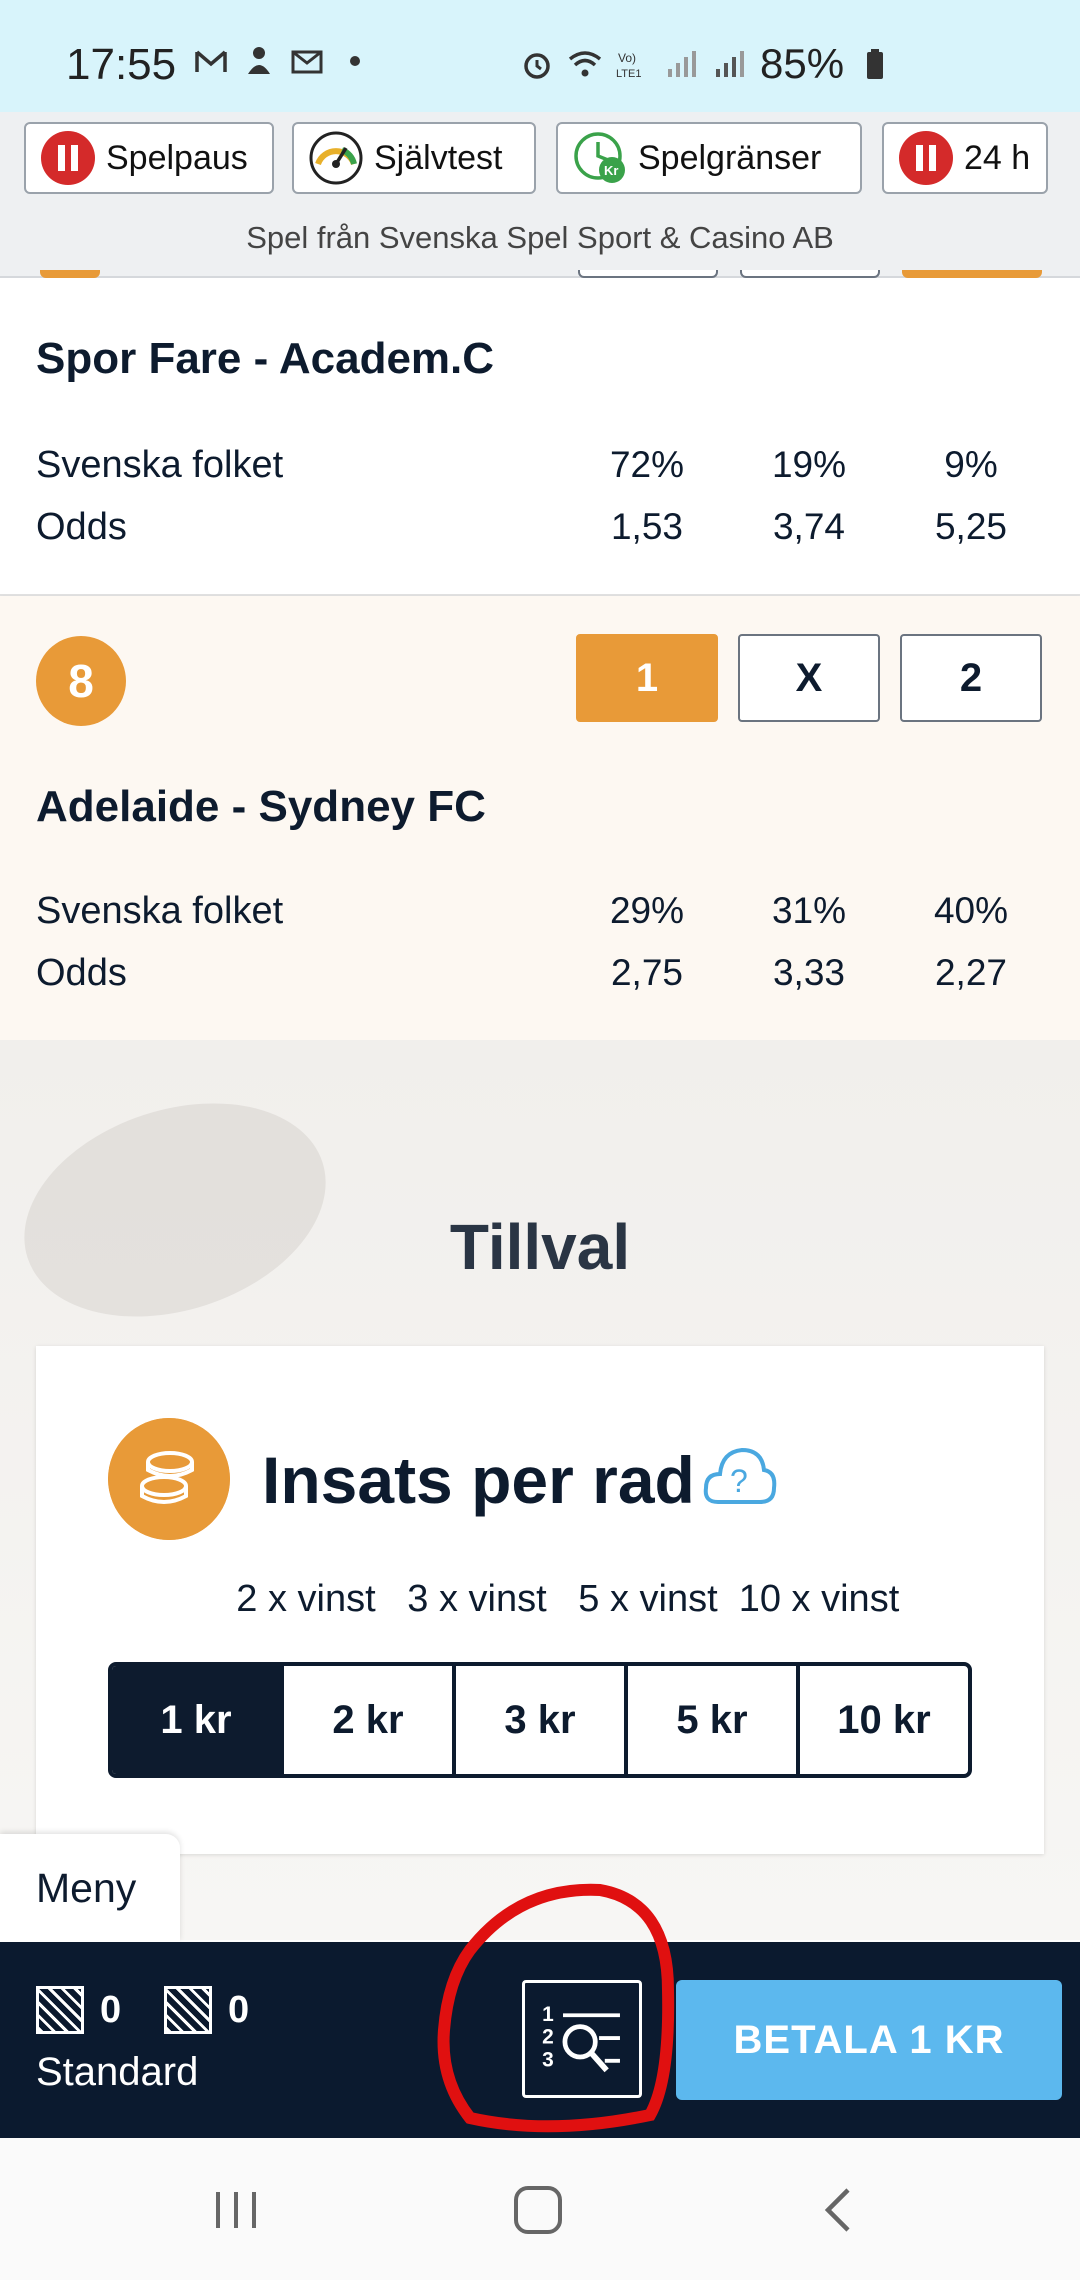 The width and height of the screenshot is (1080, 2280). What do you see at coordinates (177, 157) in the screenshot?
I see `spelpaus-label: Spelpaus` at bounding box center [177, 157].